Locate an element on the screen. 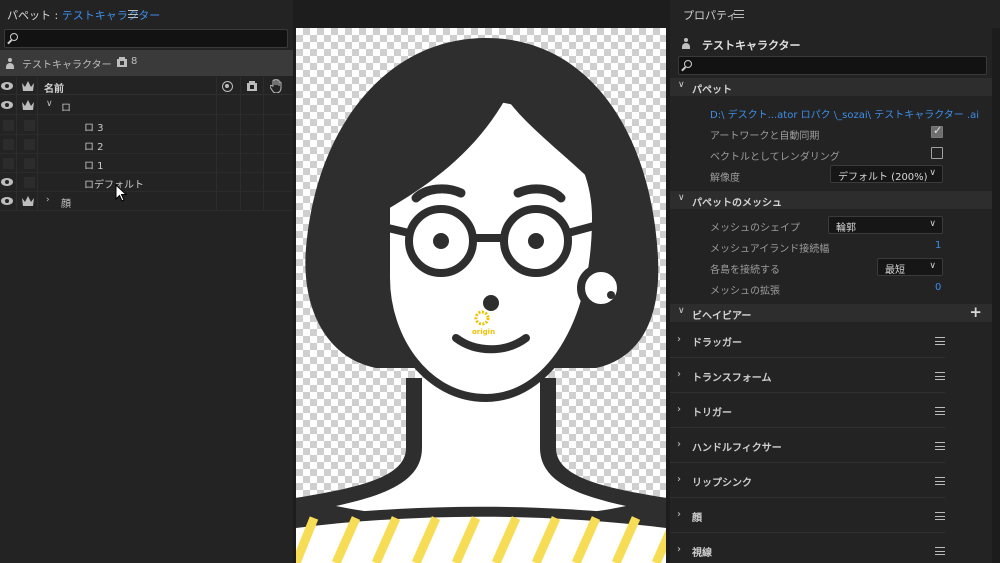 The height and width of the screenshot is (563, 1000). layer-row-mouth-group: ∨ ロ is located at coordinates (146, 105).